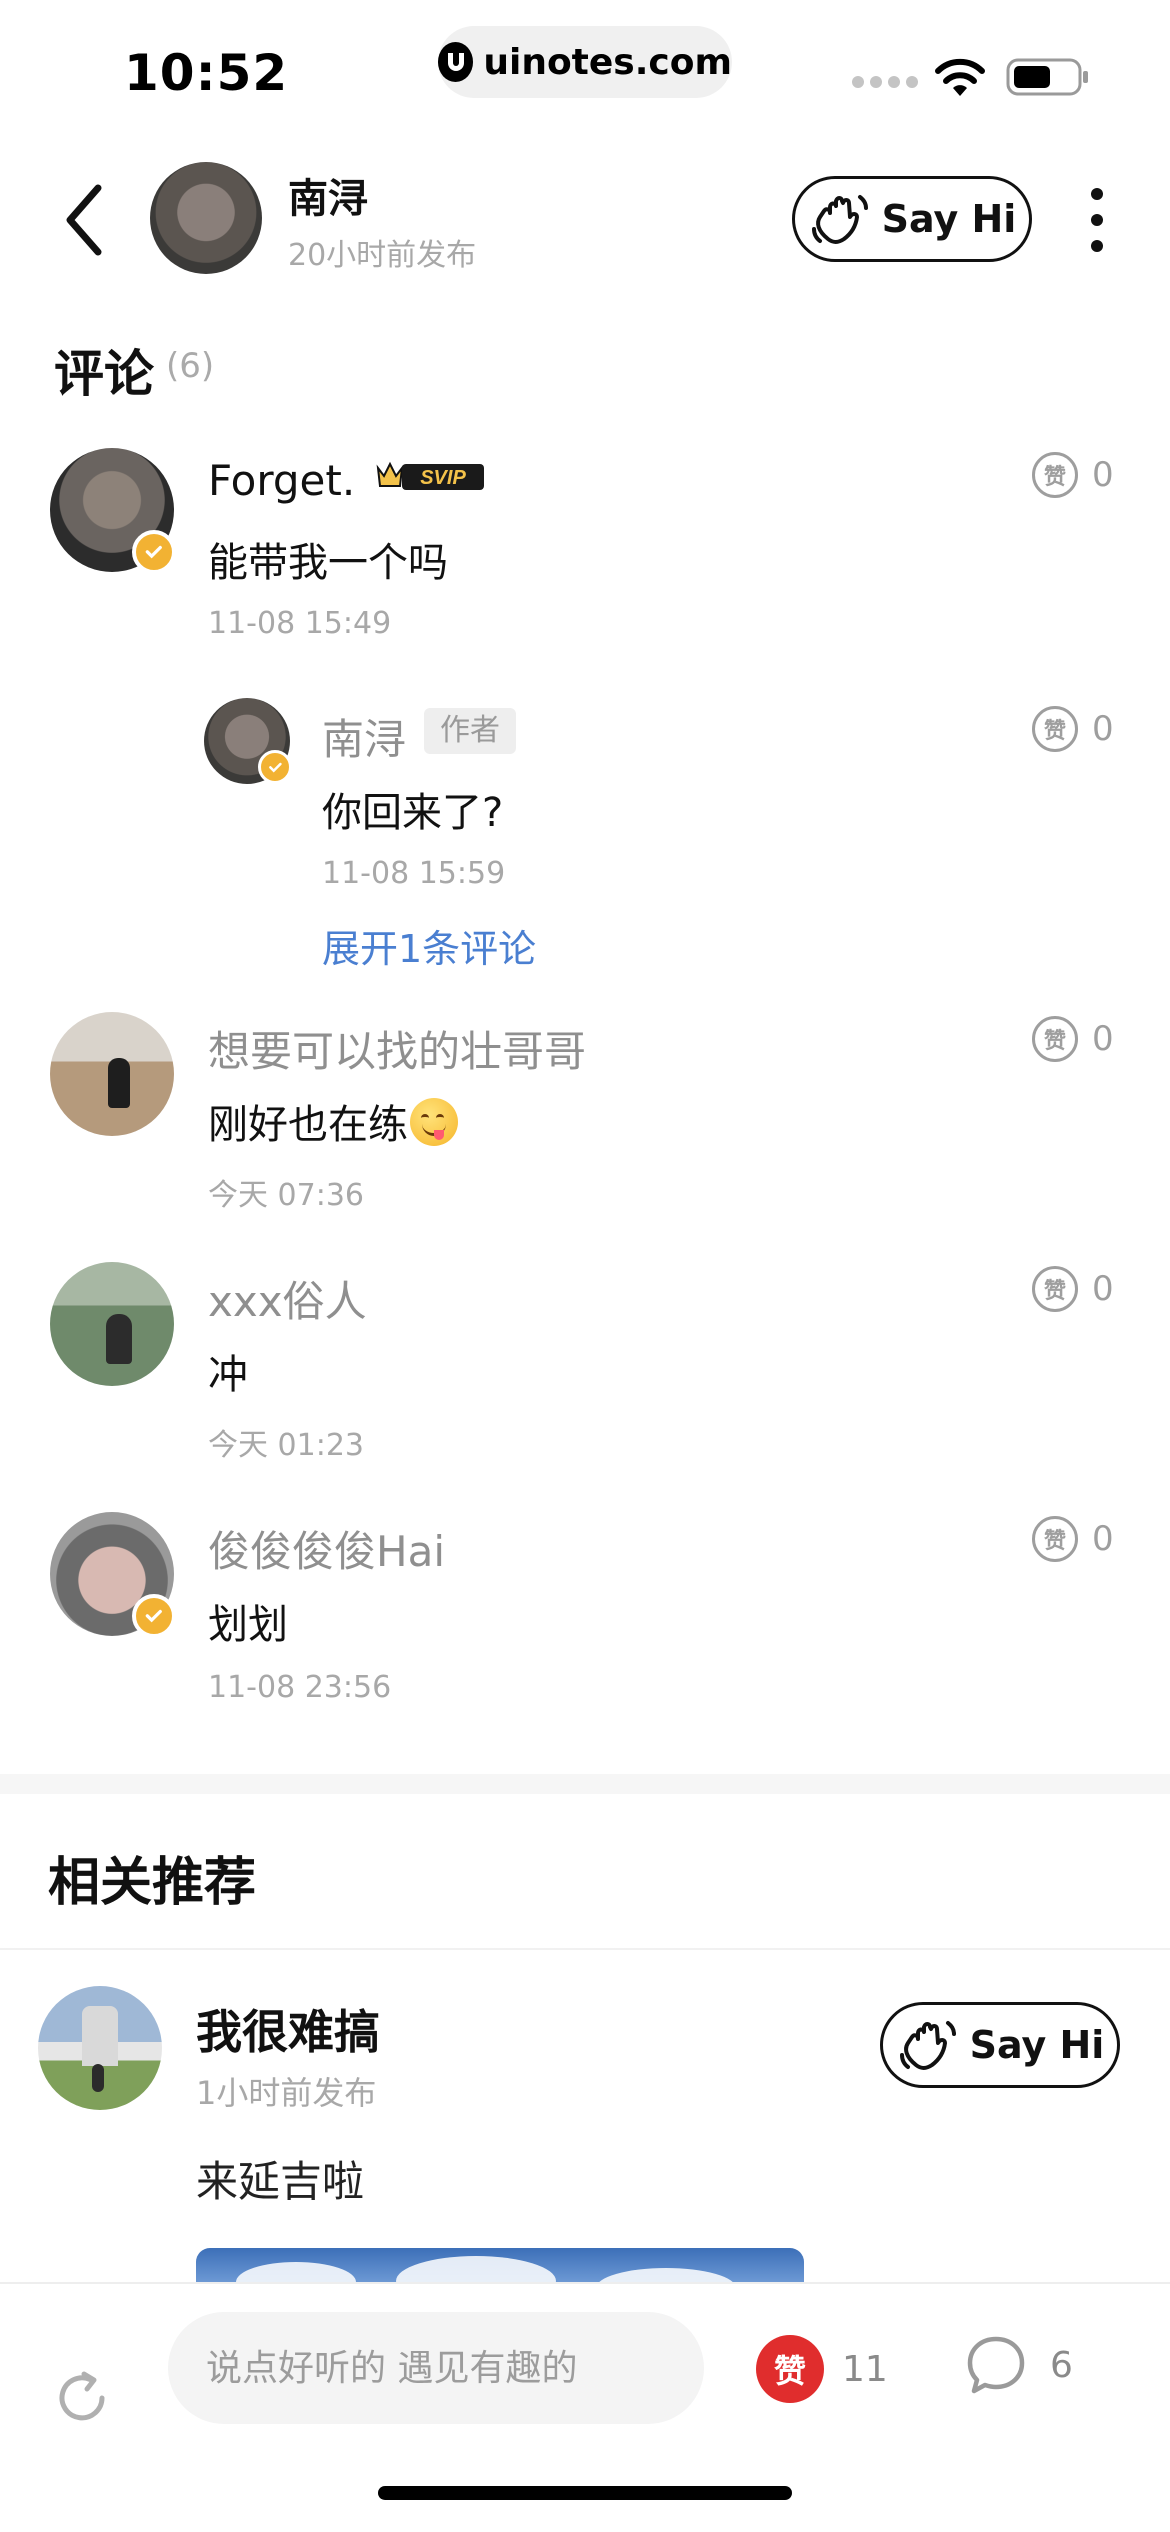 Image resolution: width=1170 pixels, height=2532 pixels. I want to click on recommended-say-hi-button: Say Hi, so click(1000, 2045).